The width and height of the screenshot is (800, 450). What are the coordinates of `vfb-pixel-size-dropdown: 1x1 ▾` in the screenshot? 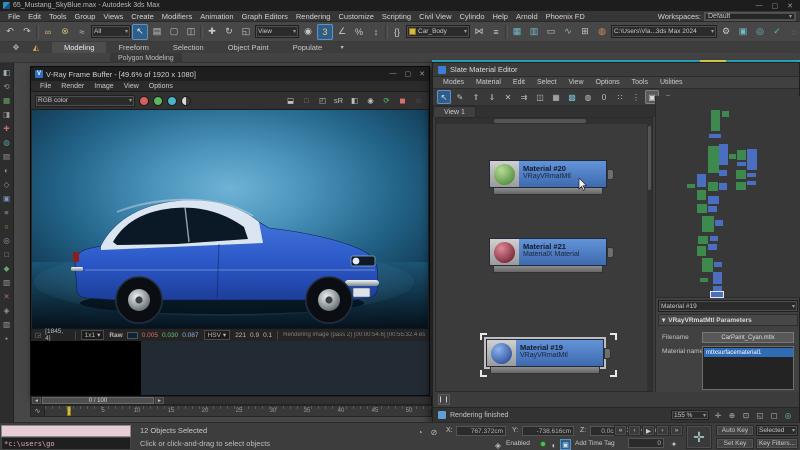 It's located at (92, 335).